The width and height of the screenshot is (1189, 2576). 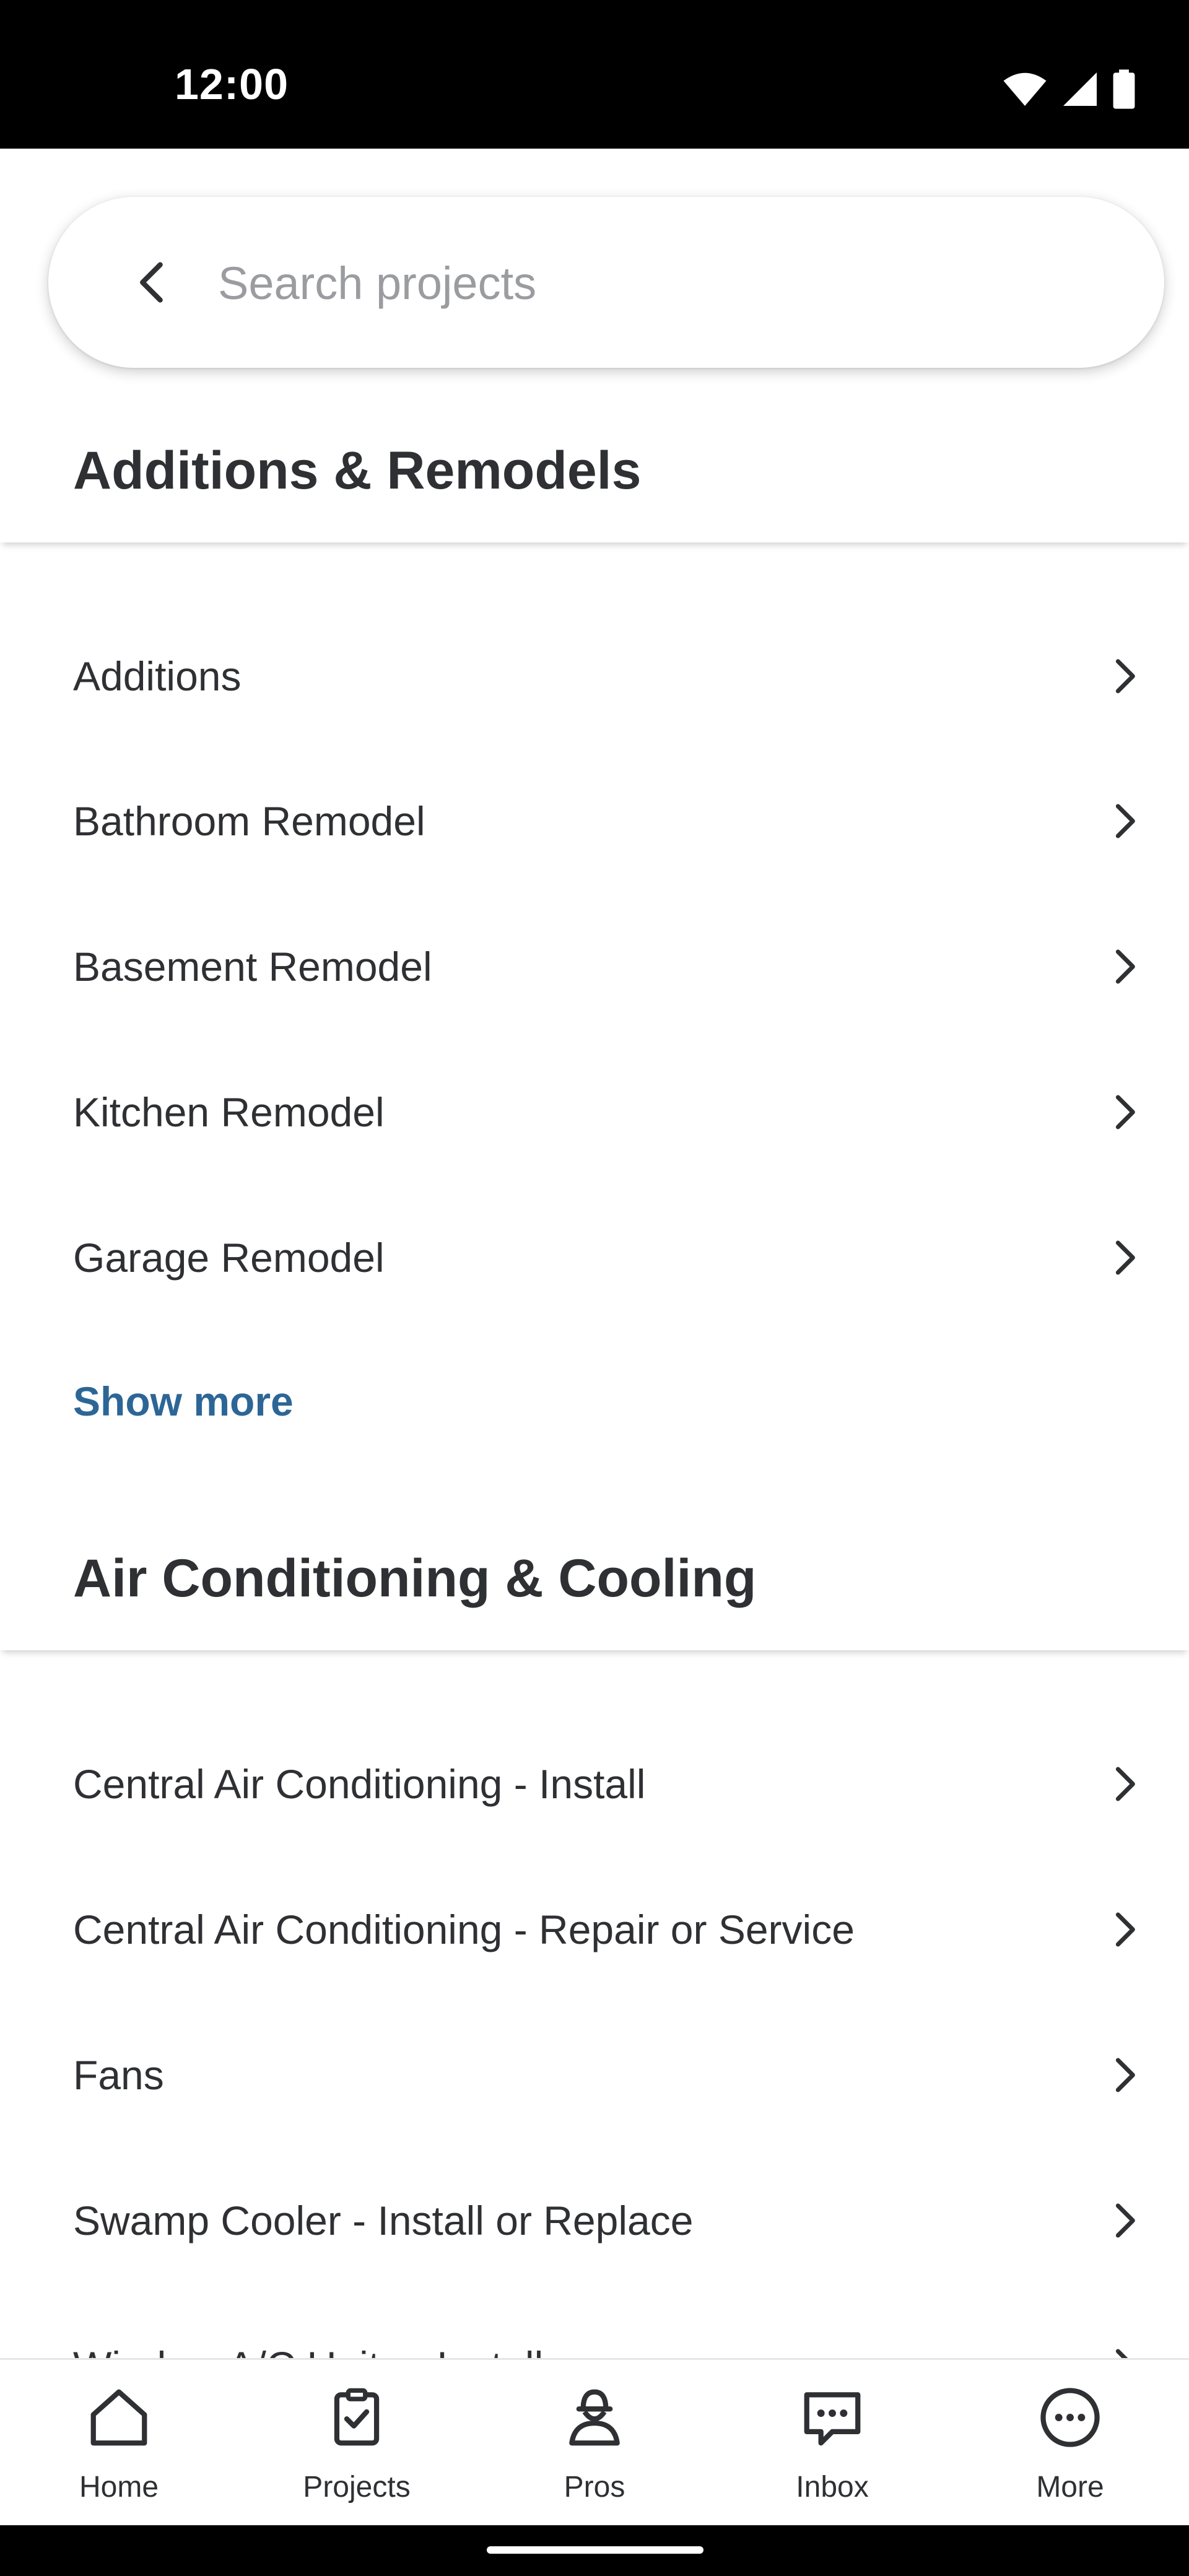 I want to click on section-header-air-conditioning-cooling: Air Conditioning & Cooling, so click(x=594, y=1595).